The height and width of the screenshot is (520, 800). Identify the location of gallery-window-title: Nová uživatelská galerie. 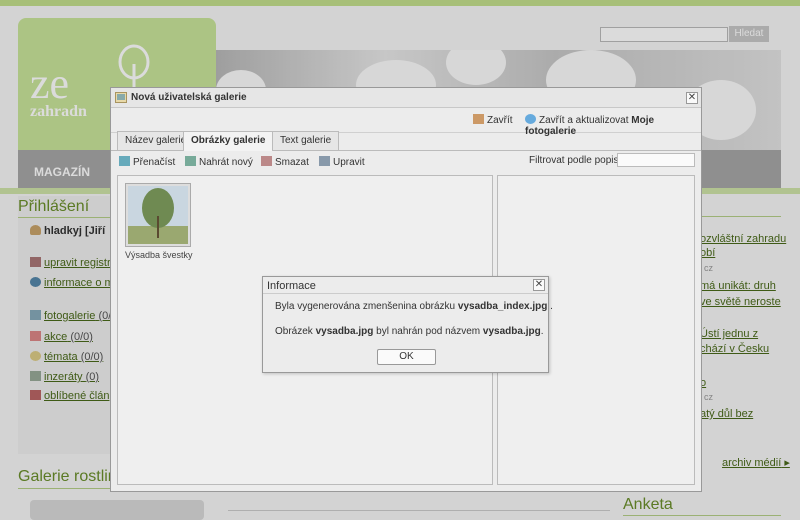
(189, 97).